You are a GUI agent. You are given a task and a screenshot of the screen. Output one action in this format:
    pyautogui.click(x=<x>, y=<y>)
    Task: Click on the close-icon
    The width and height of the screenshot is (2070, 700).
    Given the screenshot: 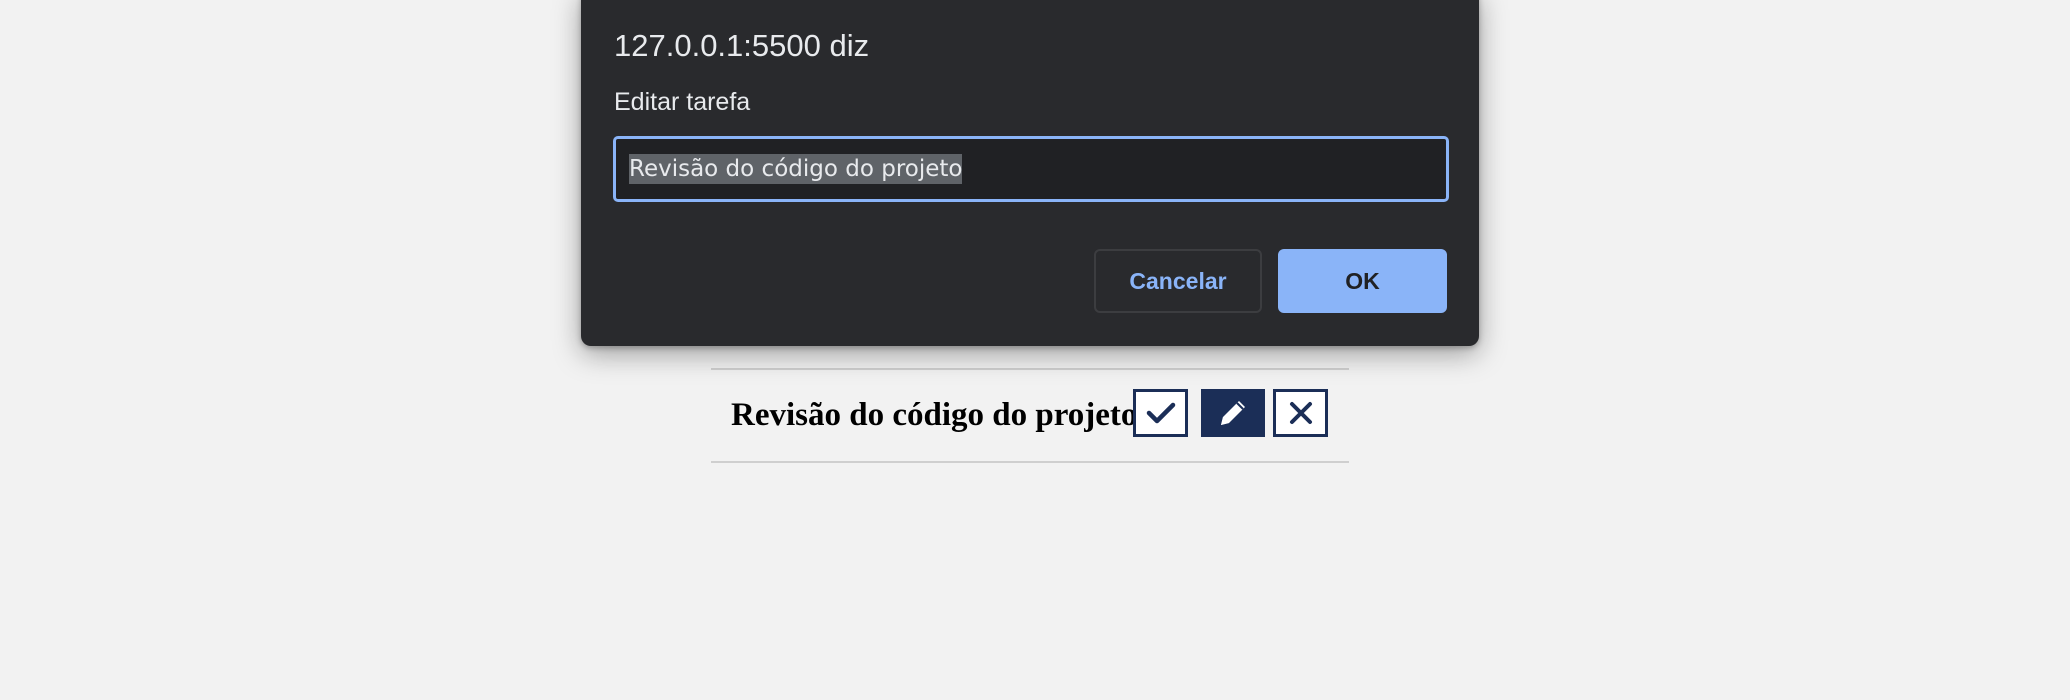 What is the action you would take?
    pyautogui.click(x=1300, y=413)
    